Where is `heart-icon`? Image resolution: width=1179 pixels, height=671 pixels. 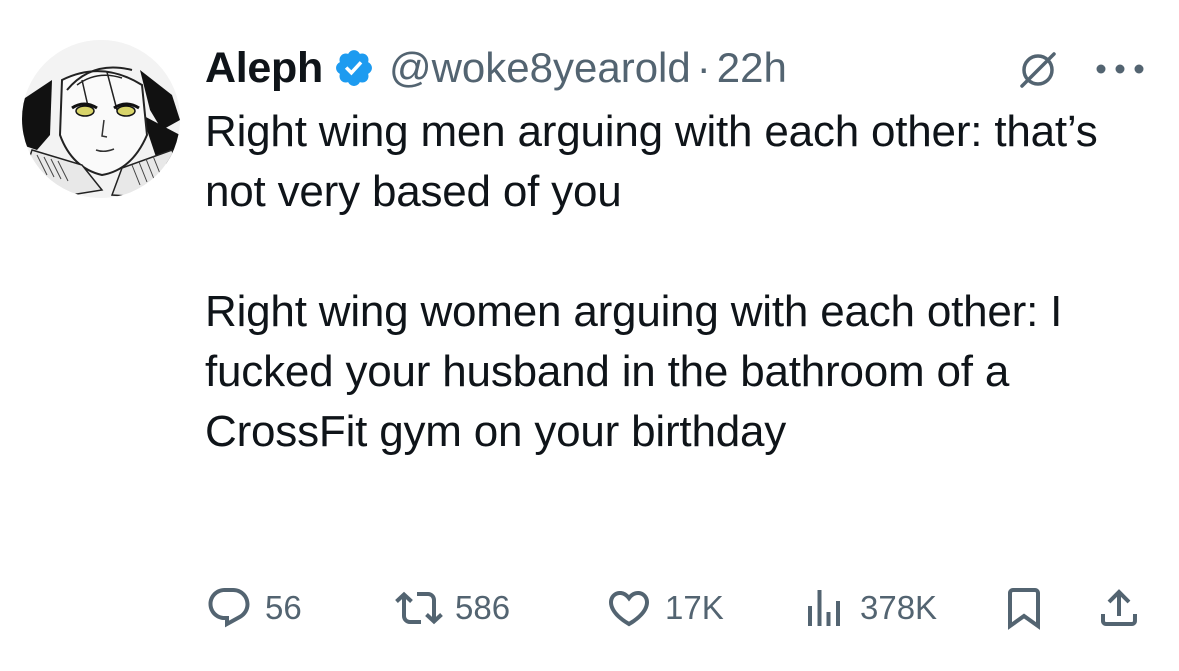
heart-icon is located at coordinates (629, 608).